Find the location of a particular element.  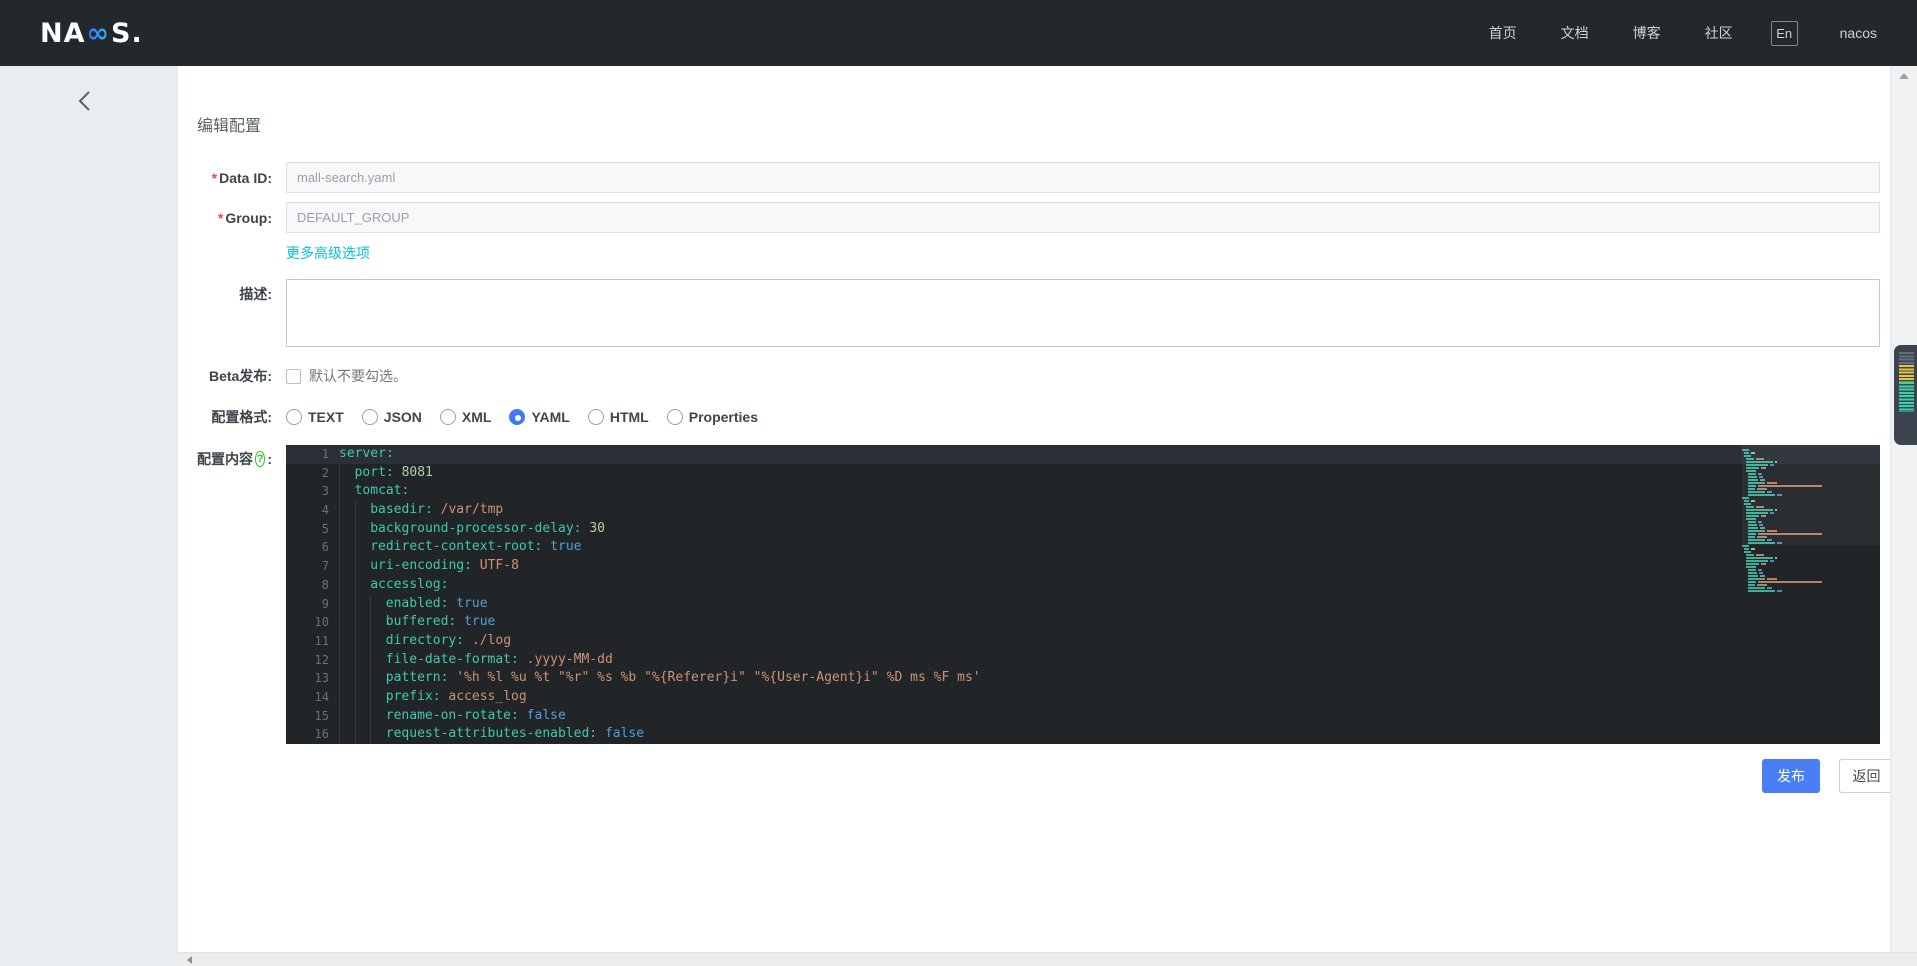

group-input is located at coordinates (1083, 217).